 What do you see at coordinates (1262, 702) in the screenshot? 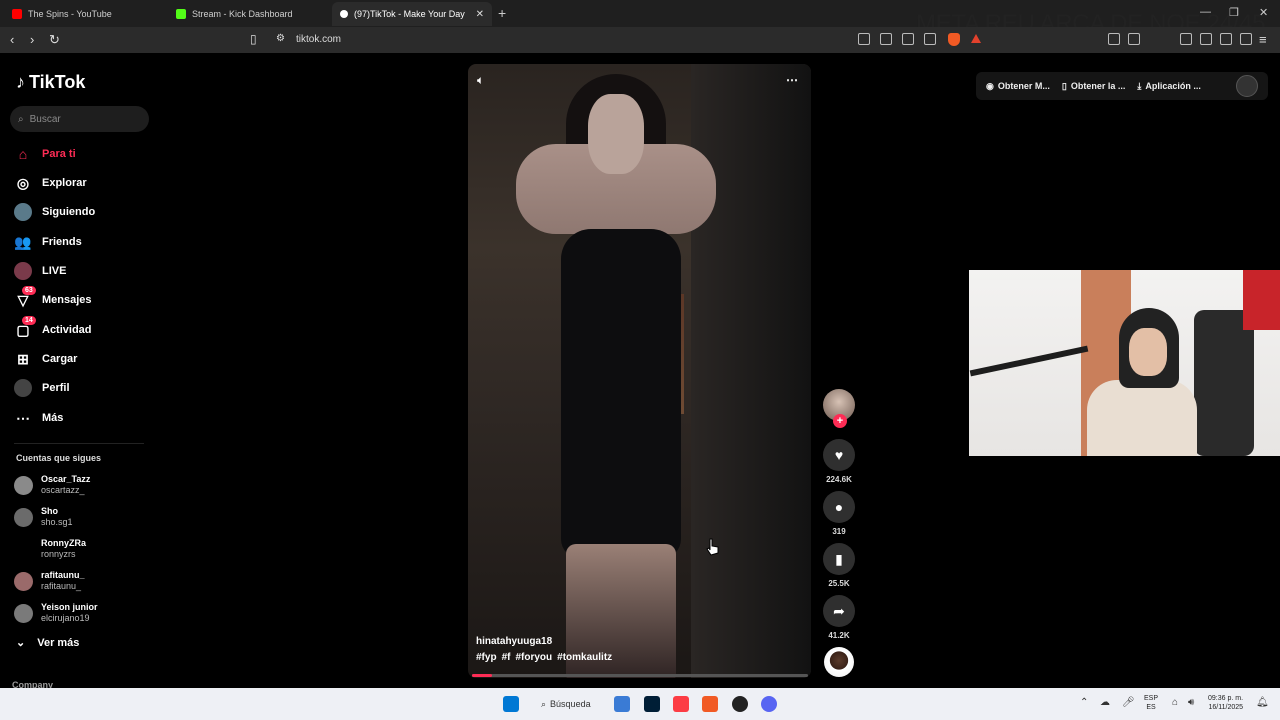
I see `notification-bell-icon: 🔔︎` at bounding box center [1262, 702].